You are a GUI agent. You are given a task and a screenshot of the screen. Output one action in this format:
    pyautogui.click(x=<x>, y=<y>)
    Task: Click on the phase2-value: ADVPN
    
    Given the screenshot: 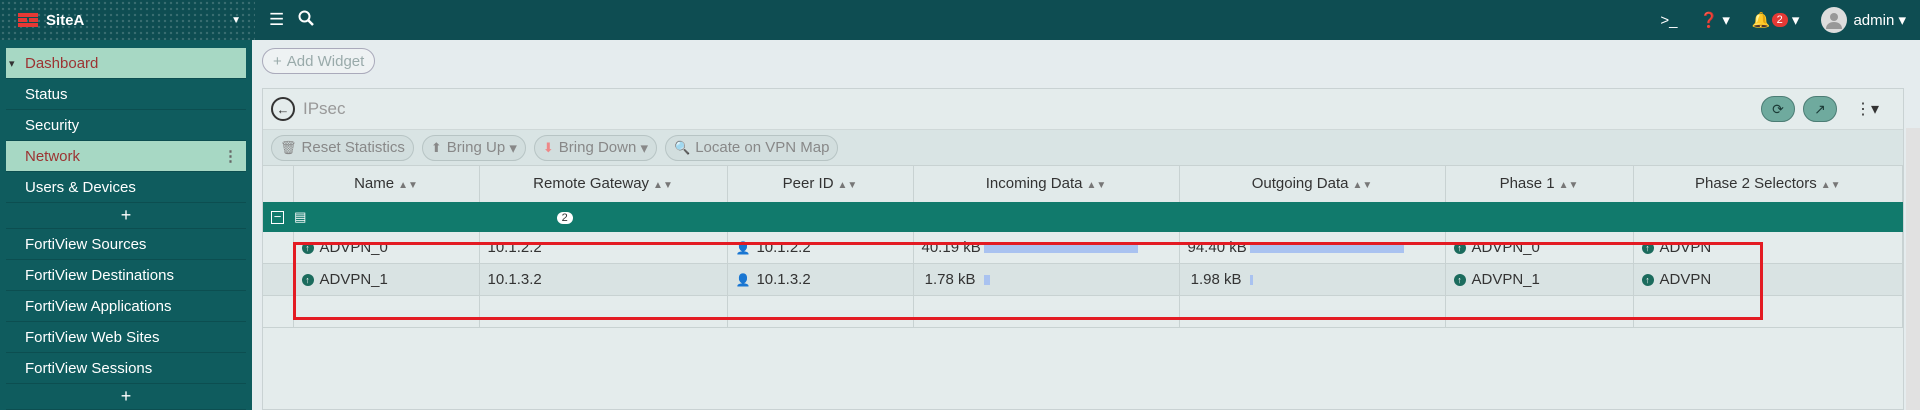 What is the action you would take?
    pyautogui.click(x=1685, y=247)
    